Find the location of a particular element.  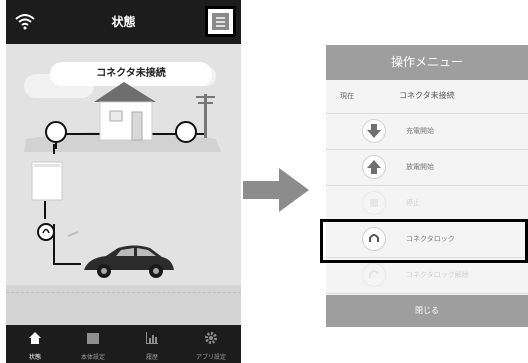

menu-item-label: 停止 is located at coordinates (413, 203).